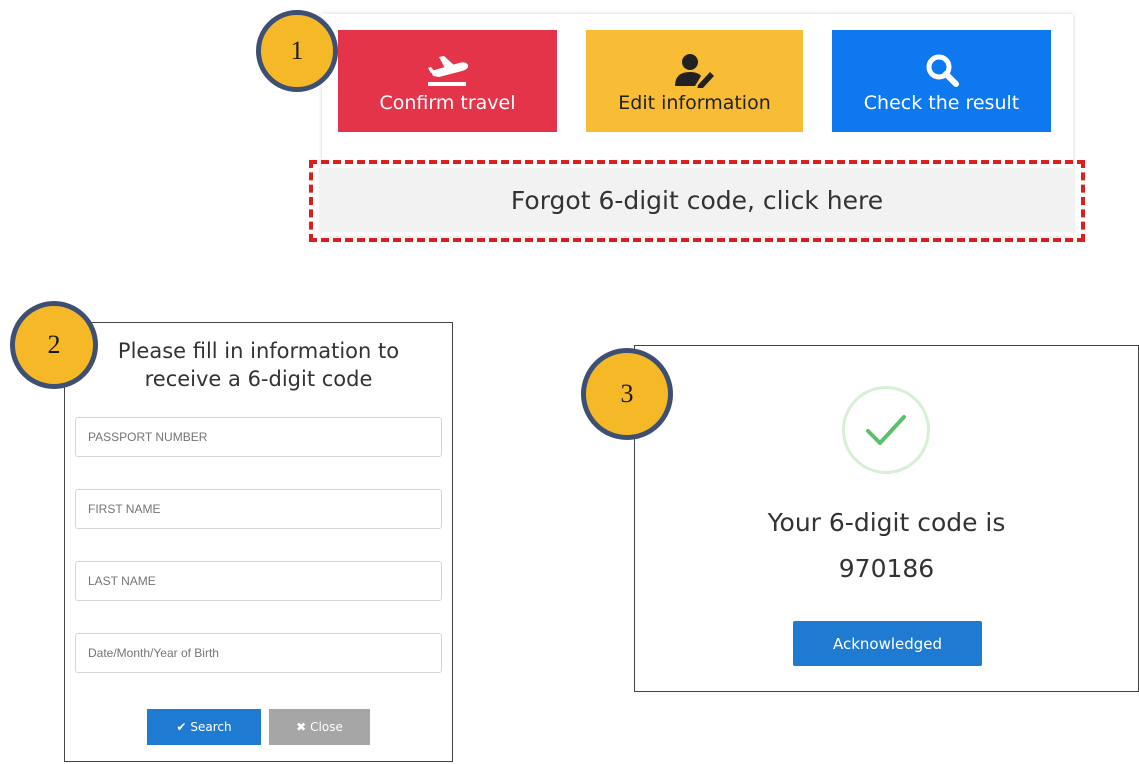 The image size is (1139, 764). I want to click on step-3-badge: 3, so click(627, 394).